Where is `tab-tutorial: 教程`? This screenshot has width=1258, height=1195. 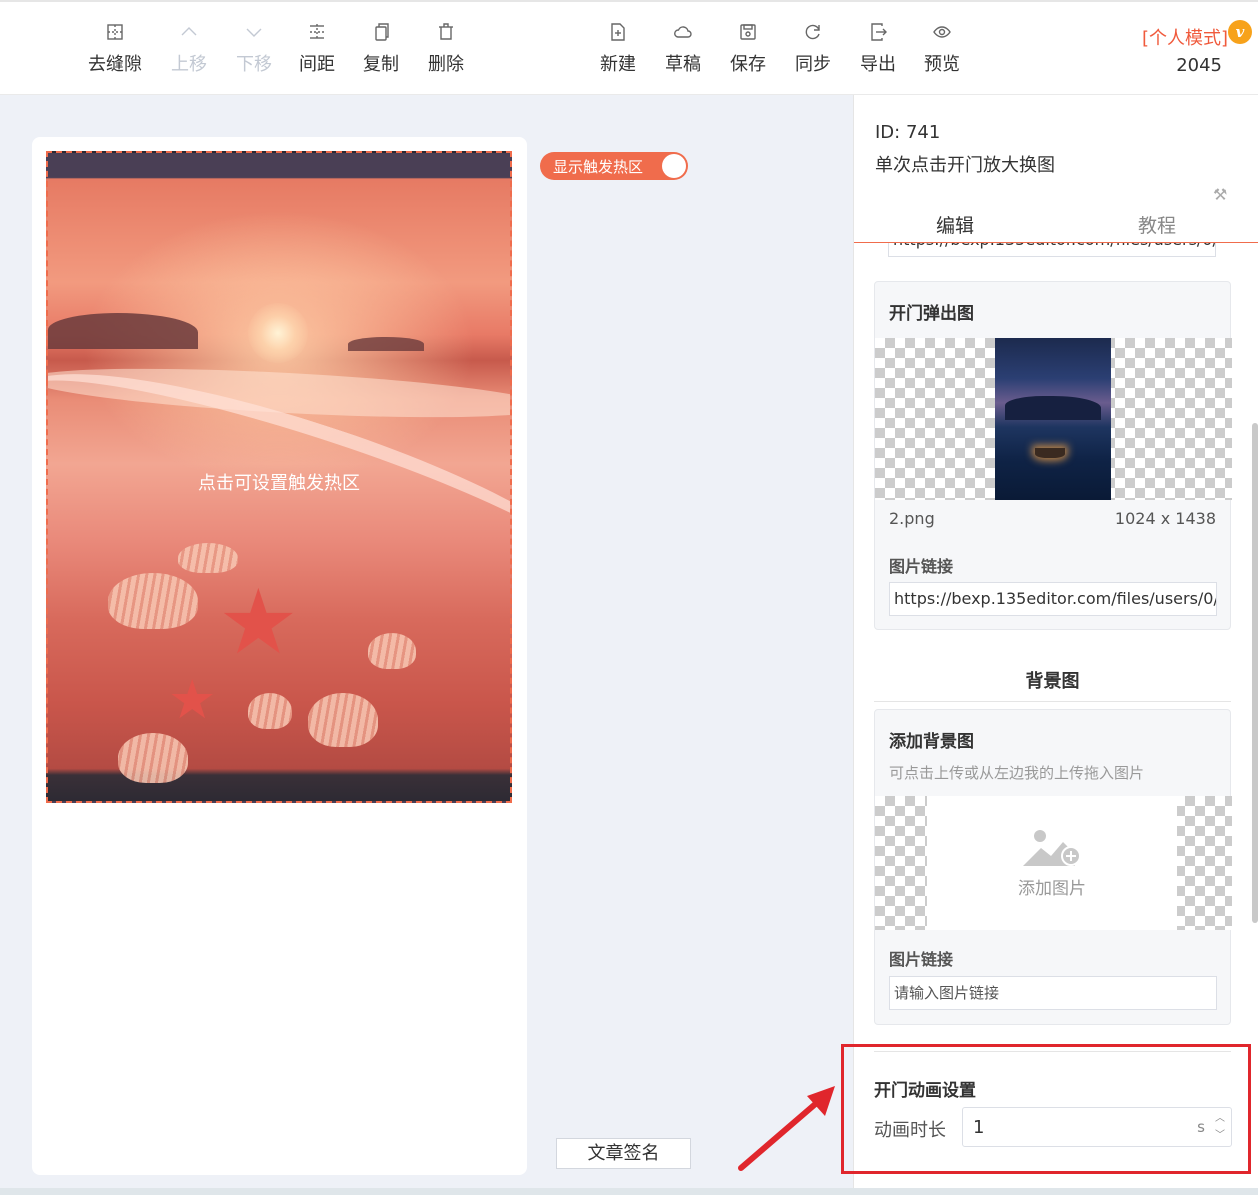 tab-tutorial: 教程 is located at coordinates (1157, 224).